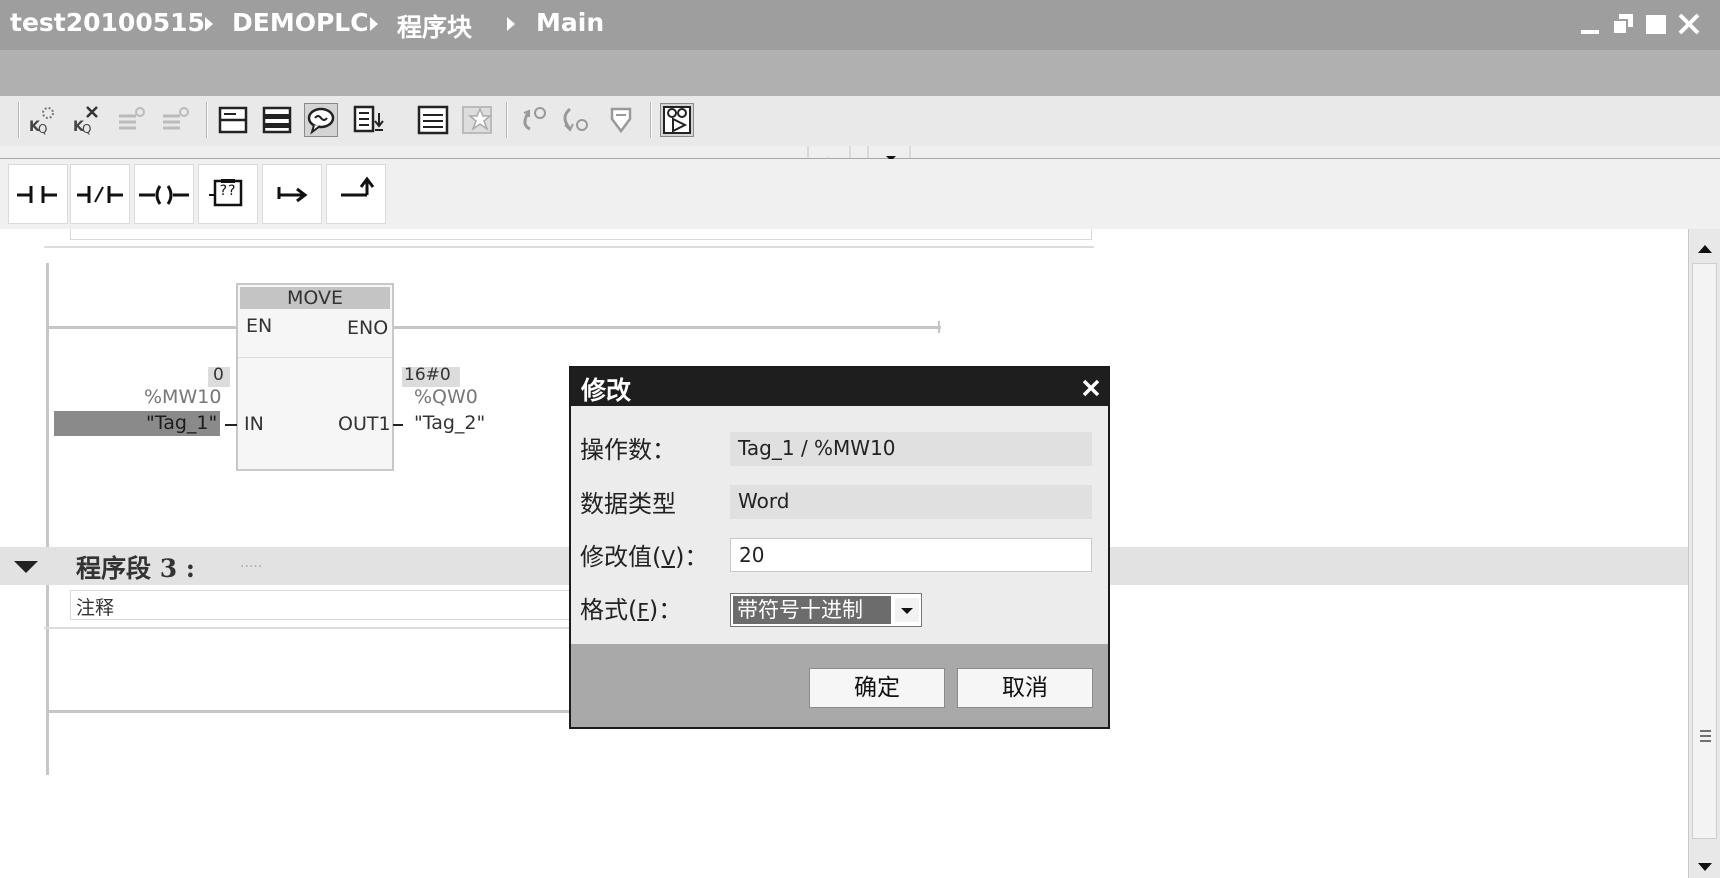  Describe the element at coordinates (356, 194) in the screenshot. I see `close-branch-button: ↵` at that location.